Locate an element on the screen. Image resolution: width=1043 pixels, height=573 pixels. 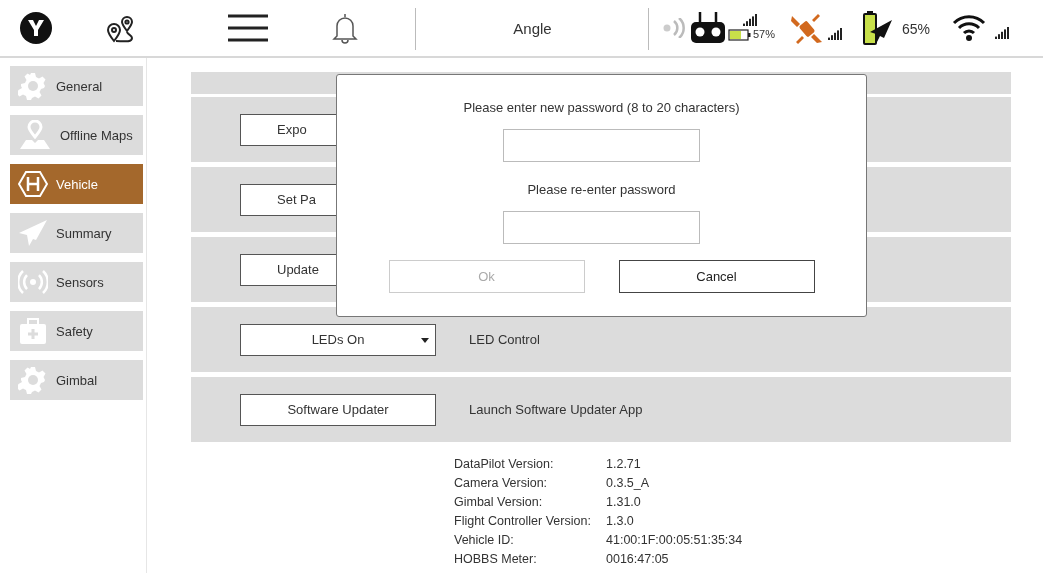
sidebar-item: Summary is located at coordinates (76, 233).